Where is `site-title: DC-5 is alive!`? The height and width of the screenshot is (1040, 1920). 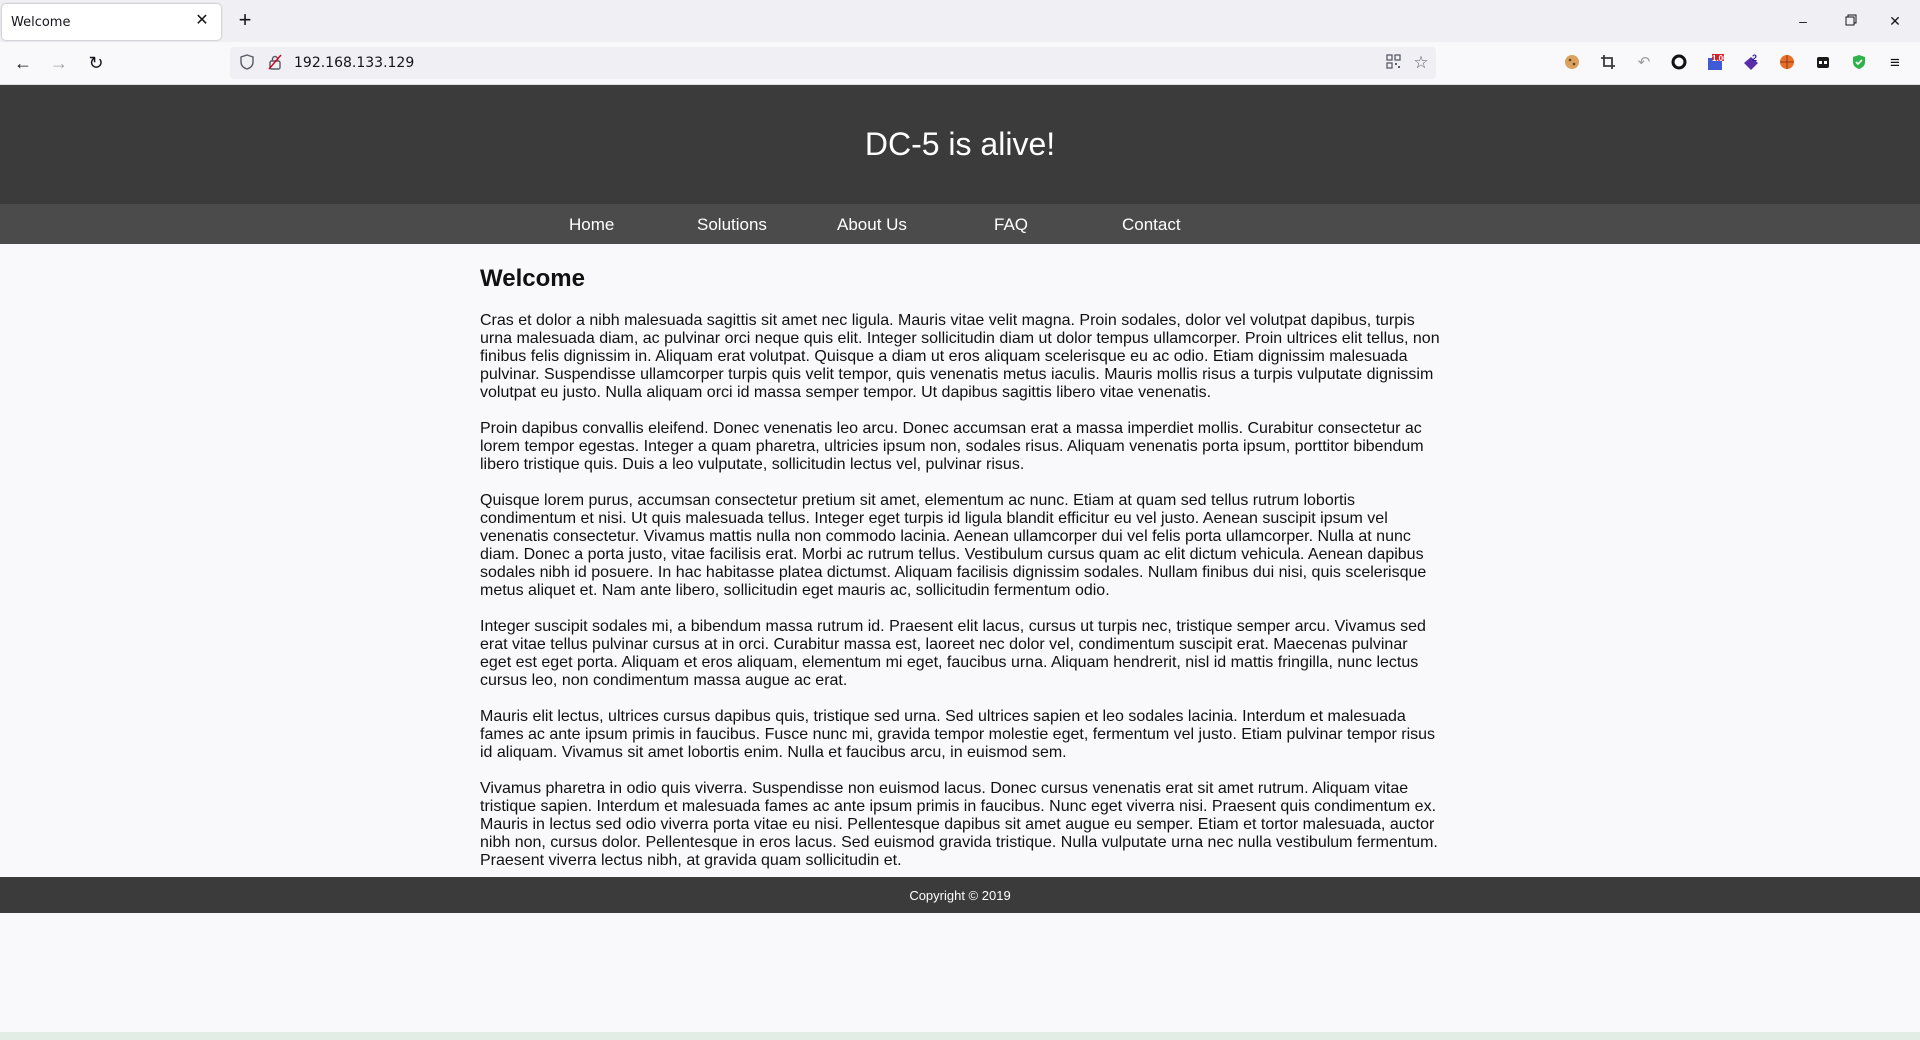 site-title: DC-5 is alive! is located at coordinates (960, 144).